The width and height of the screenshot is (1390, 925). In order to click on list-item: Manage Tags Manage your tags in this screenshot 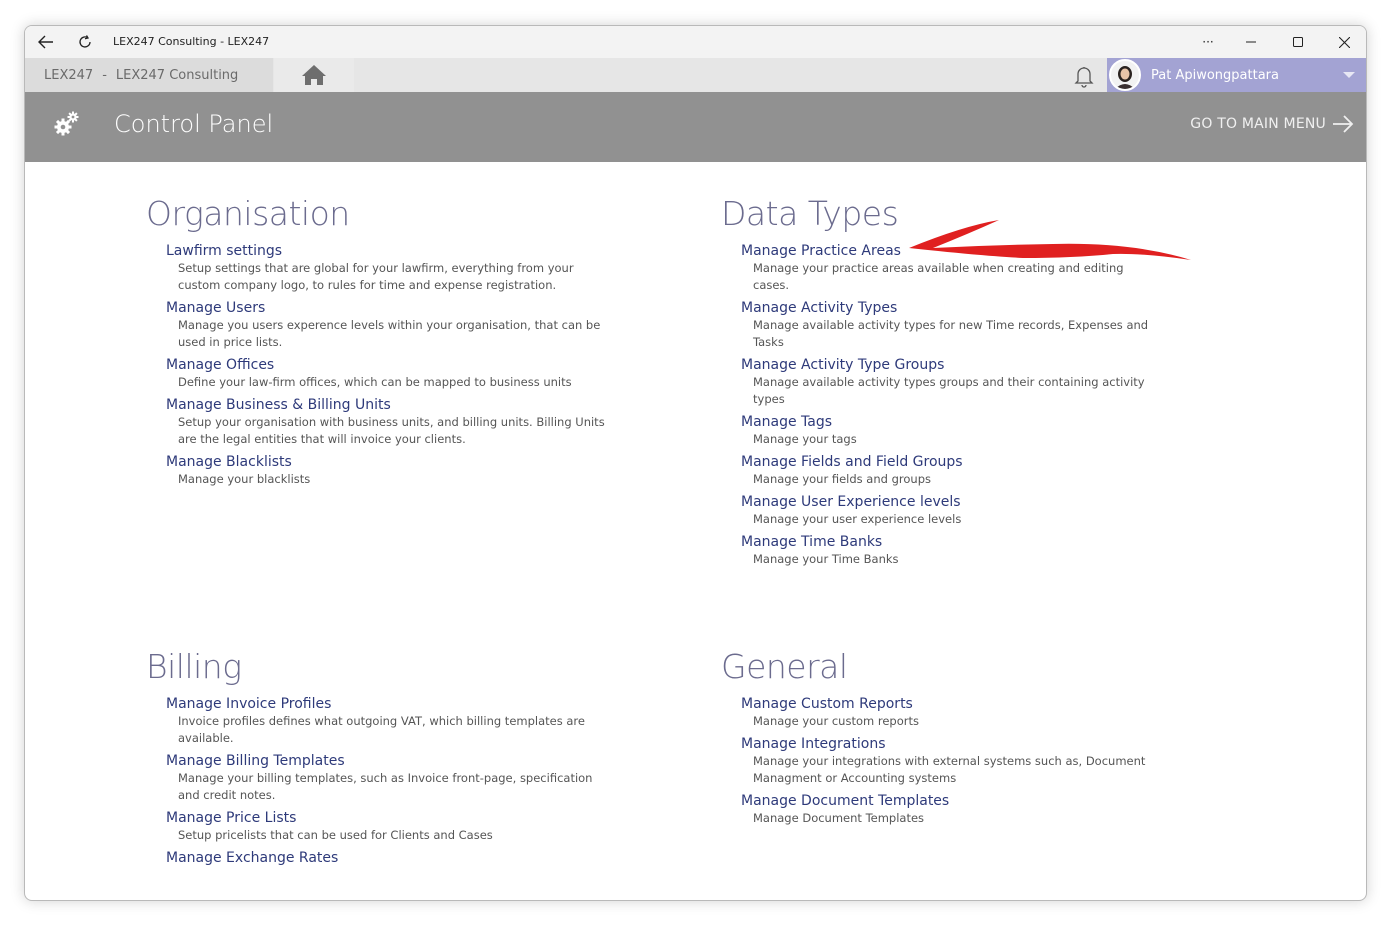, I will do `click(951, 430)`.